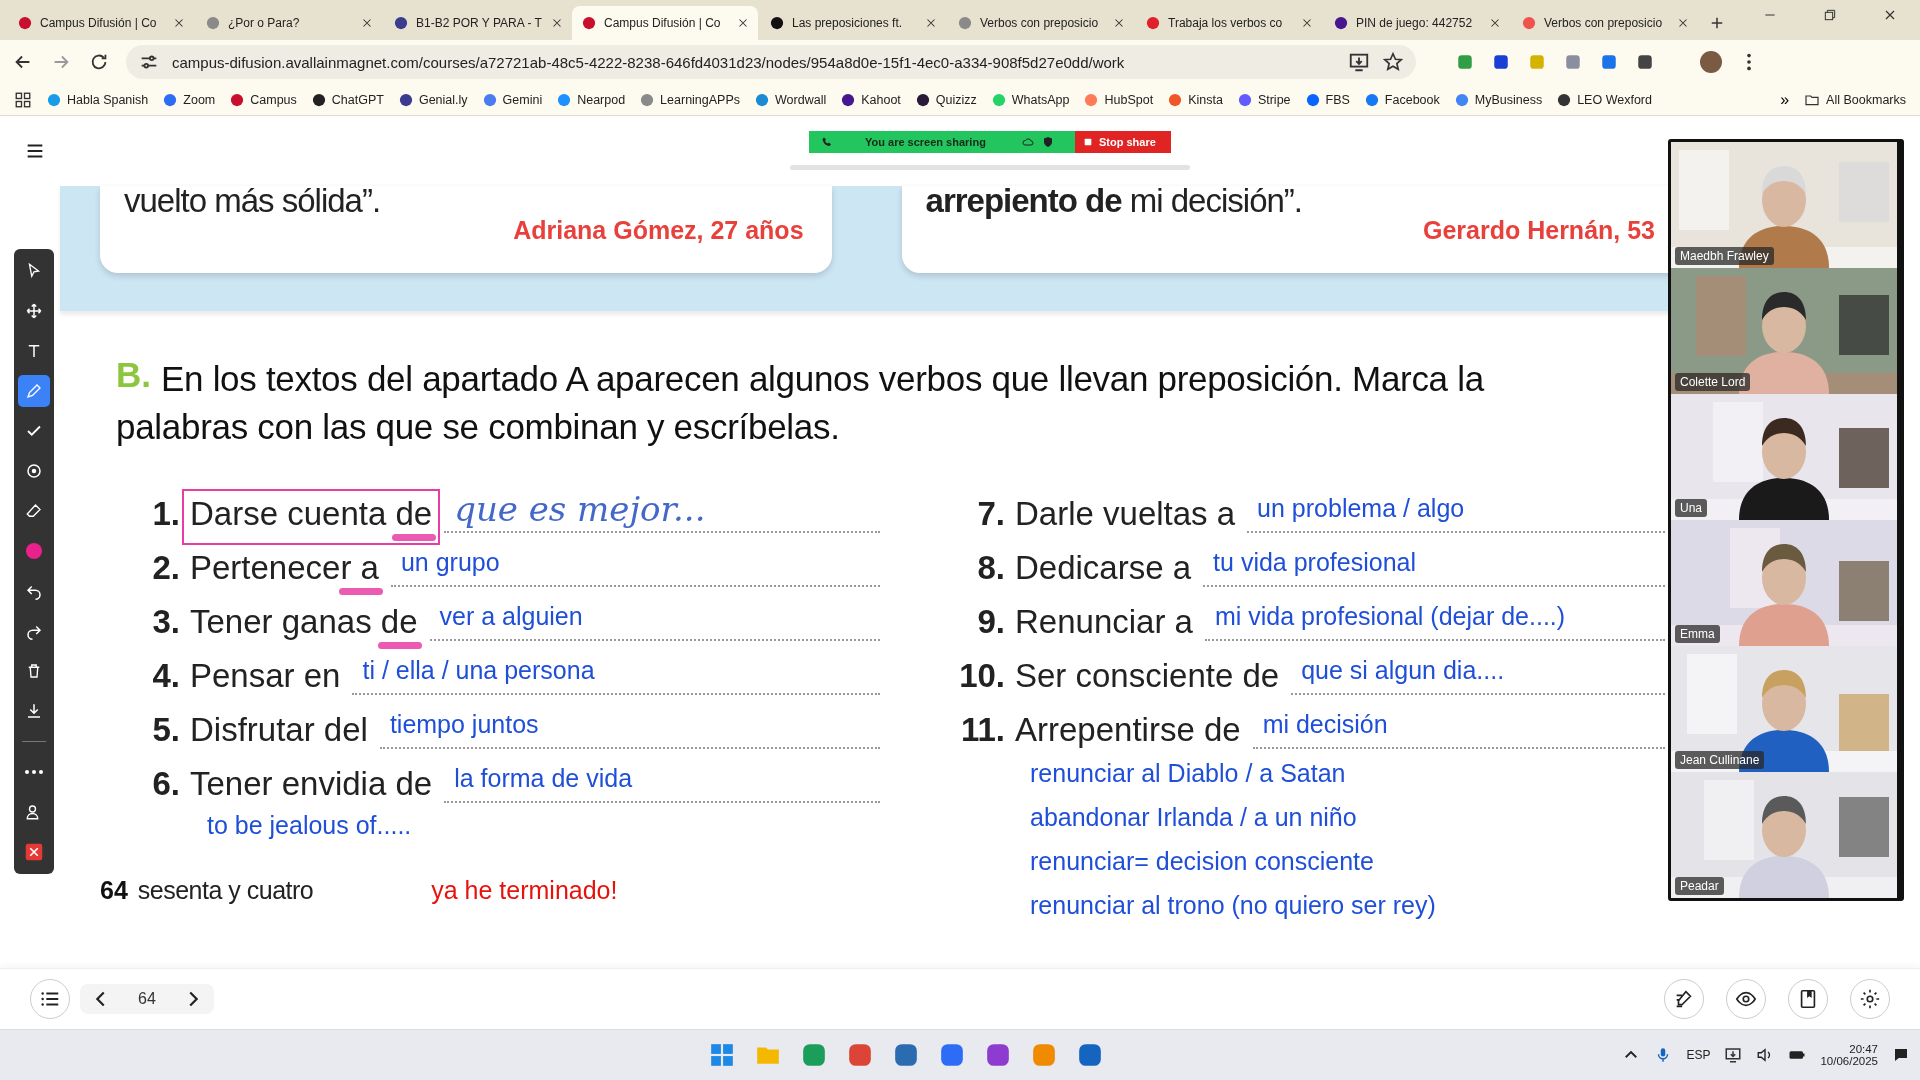 The width and height of the screenshot is (1920, 1080). I want to click on bookmark: Wordwall, so click(791, 99).